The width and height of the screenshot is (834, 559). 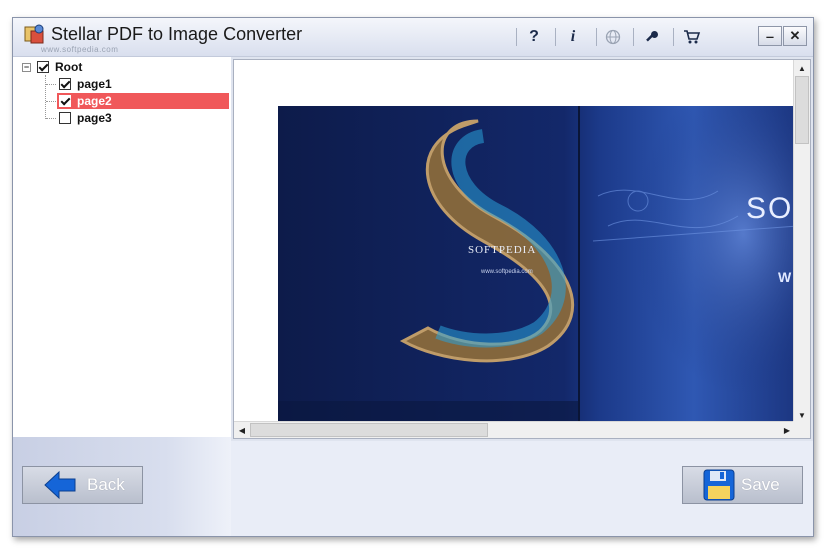 What do you see at coordinates (534, 37) in the screenshot?
I see `help-icon: ?` at bounding box center [534, 37].